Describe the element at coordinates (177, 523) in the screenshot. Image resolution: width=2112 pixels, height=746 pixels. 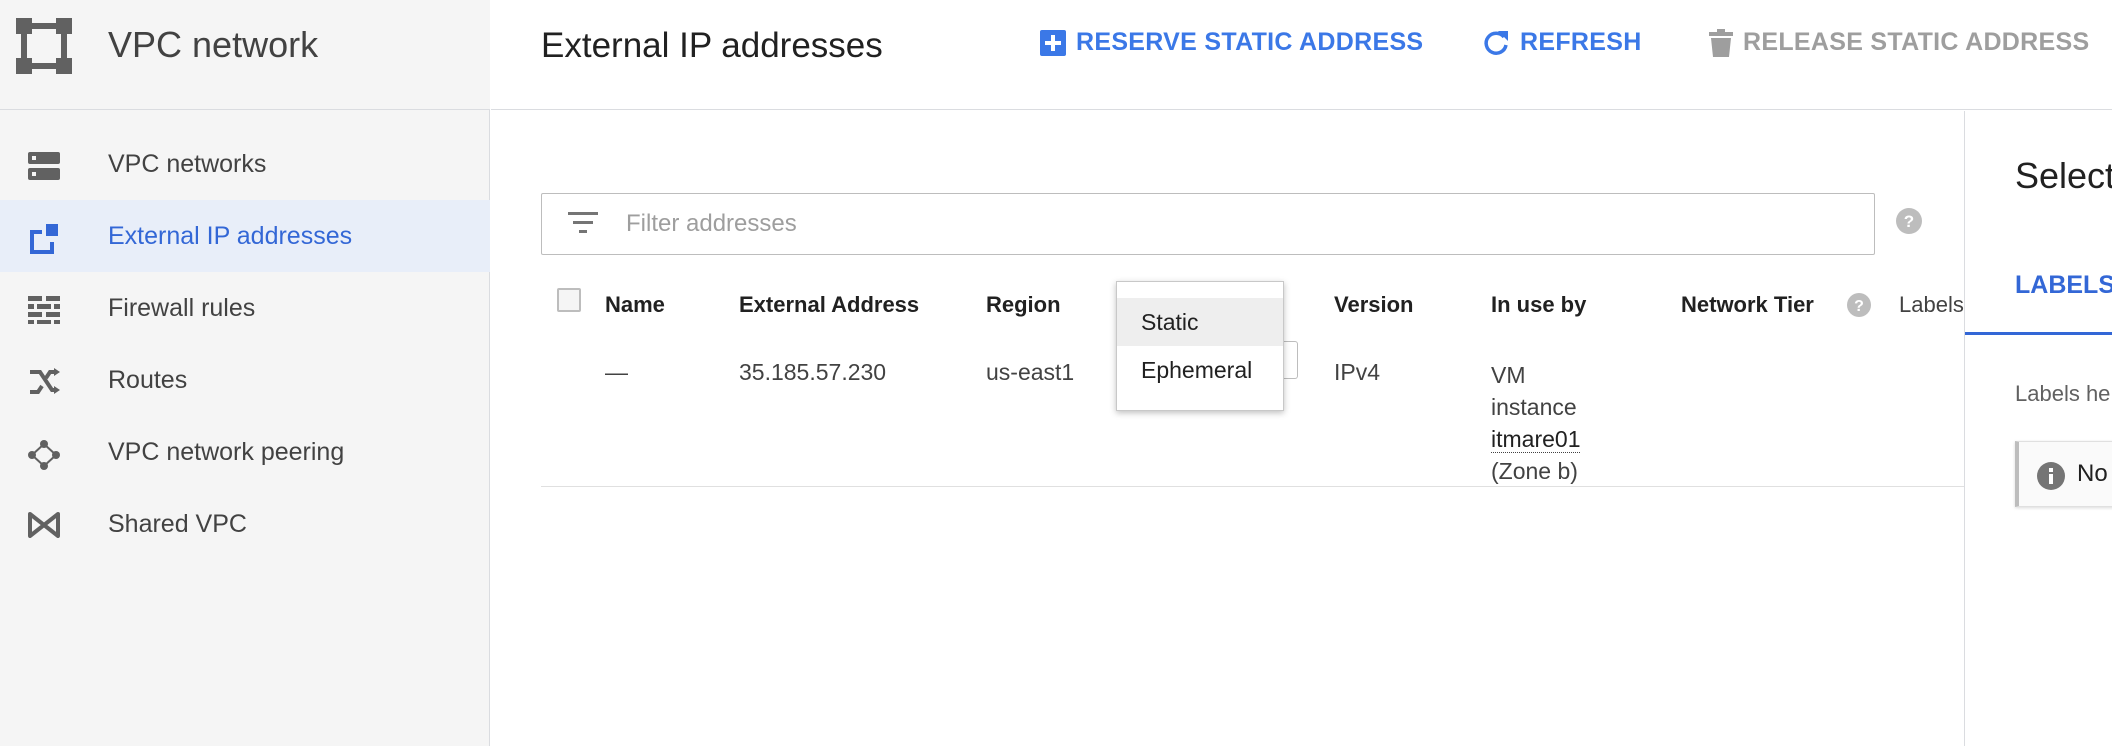
I see `sidebar-item-label: Shared VPC` at that location.